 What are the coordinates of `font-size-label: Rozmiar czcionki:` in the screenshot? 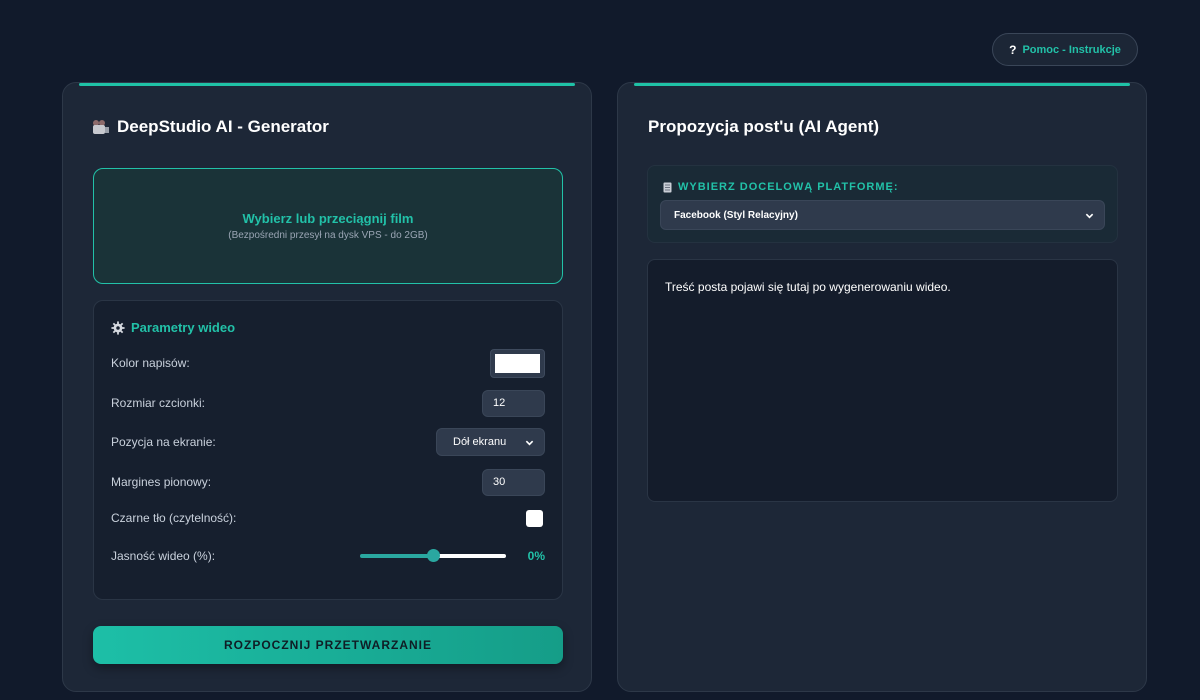 It's located at (158, 403).